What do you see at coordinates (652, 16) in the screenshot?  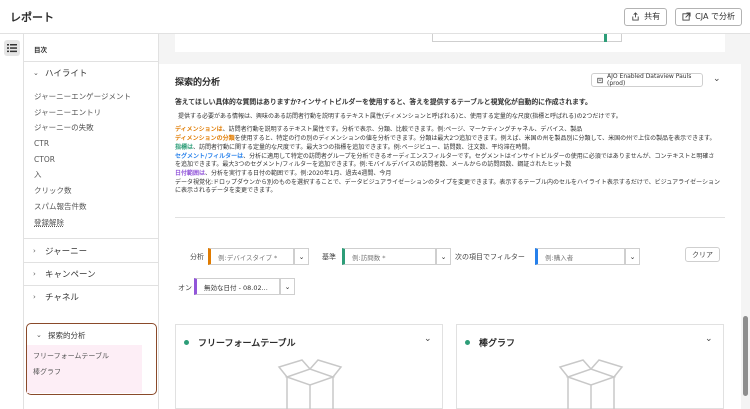 I see `share-label: 共有` at bounding box center [652, 16].